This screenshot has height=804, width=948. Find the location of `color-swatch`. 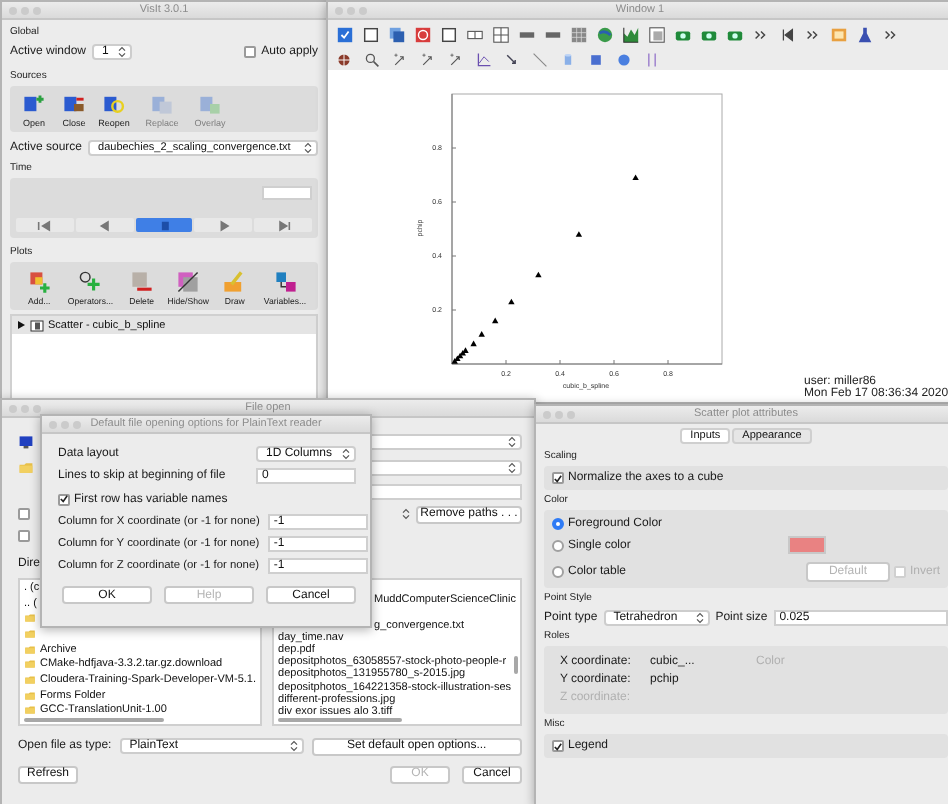

color-swatch is located at coordinates (807, 545).